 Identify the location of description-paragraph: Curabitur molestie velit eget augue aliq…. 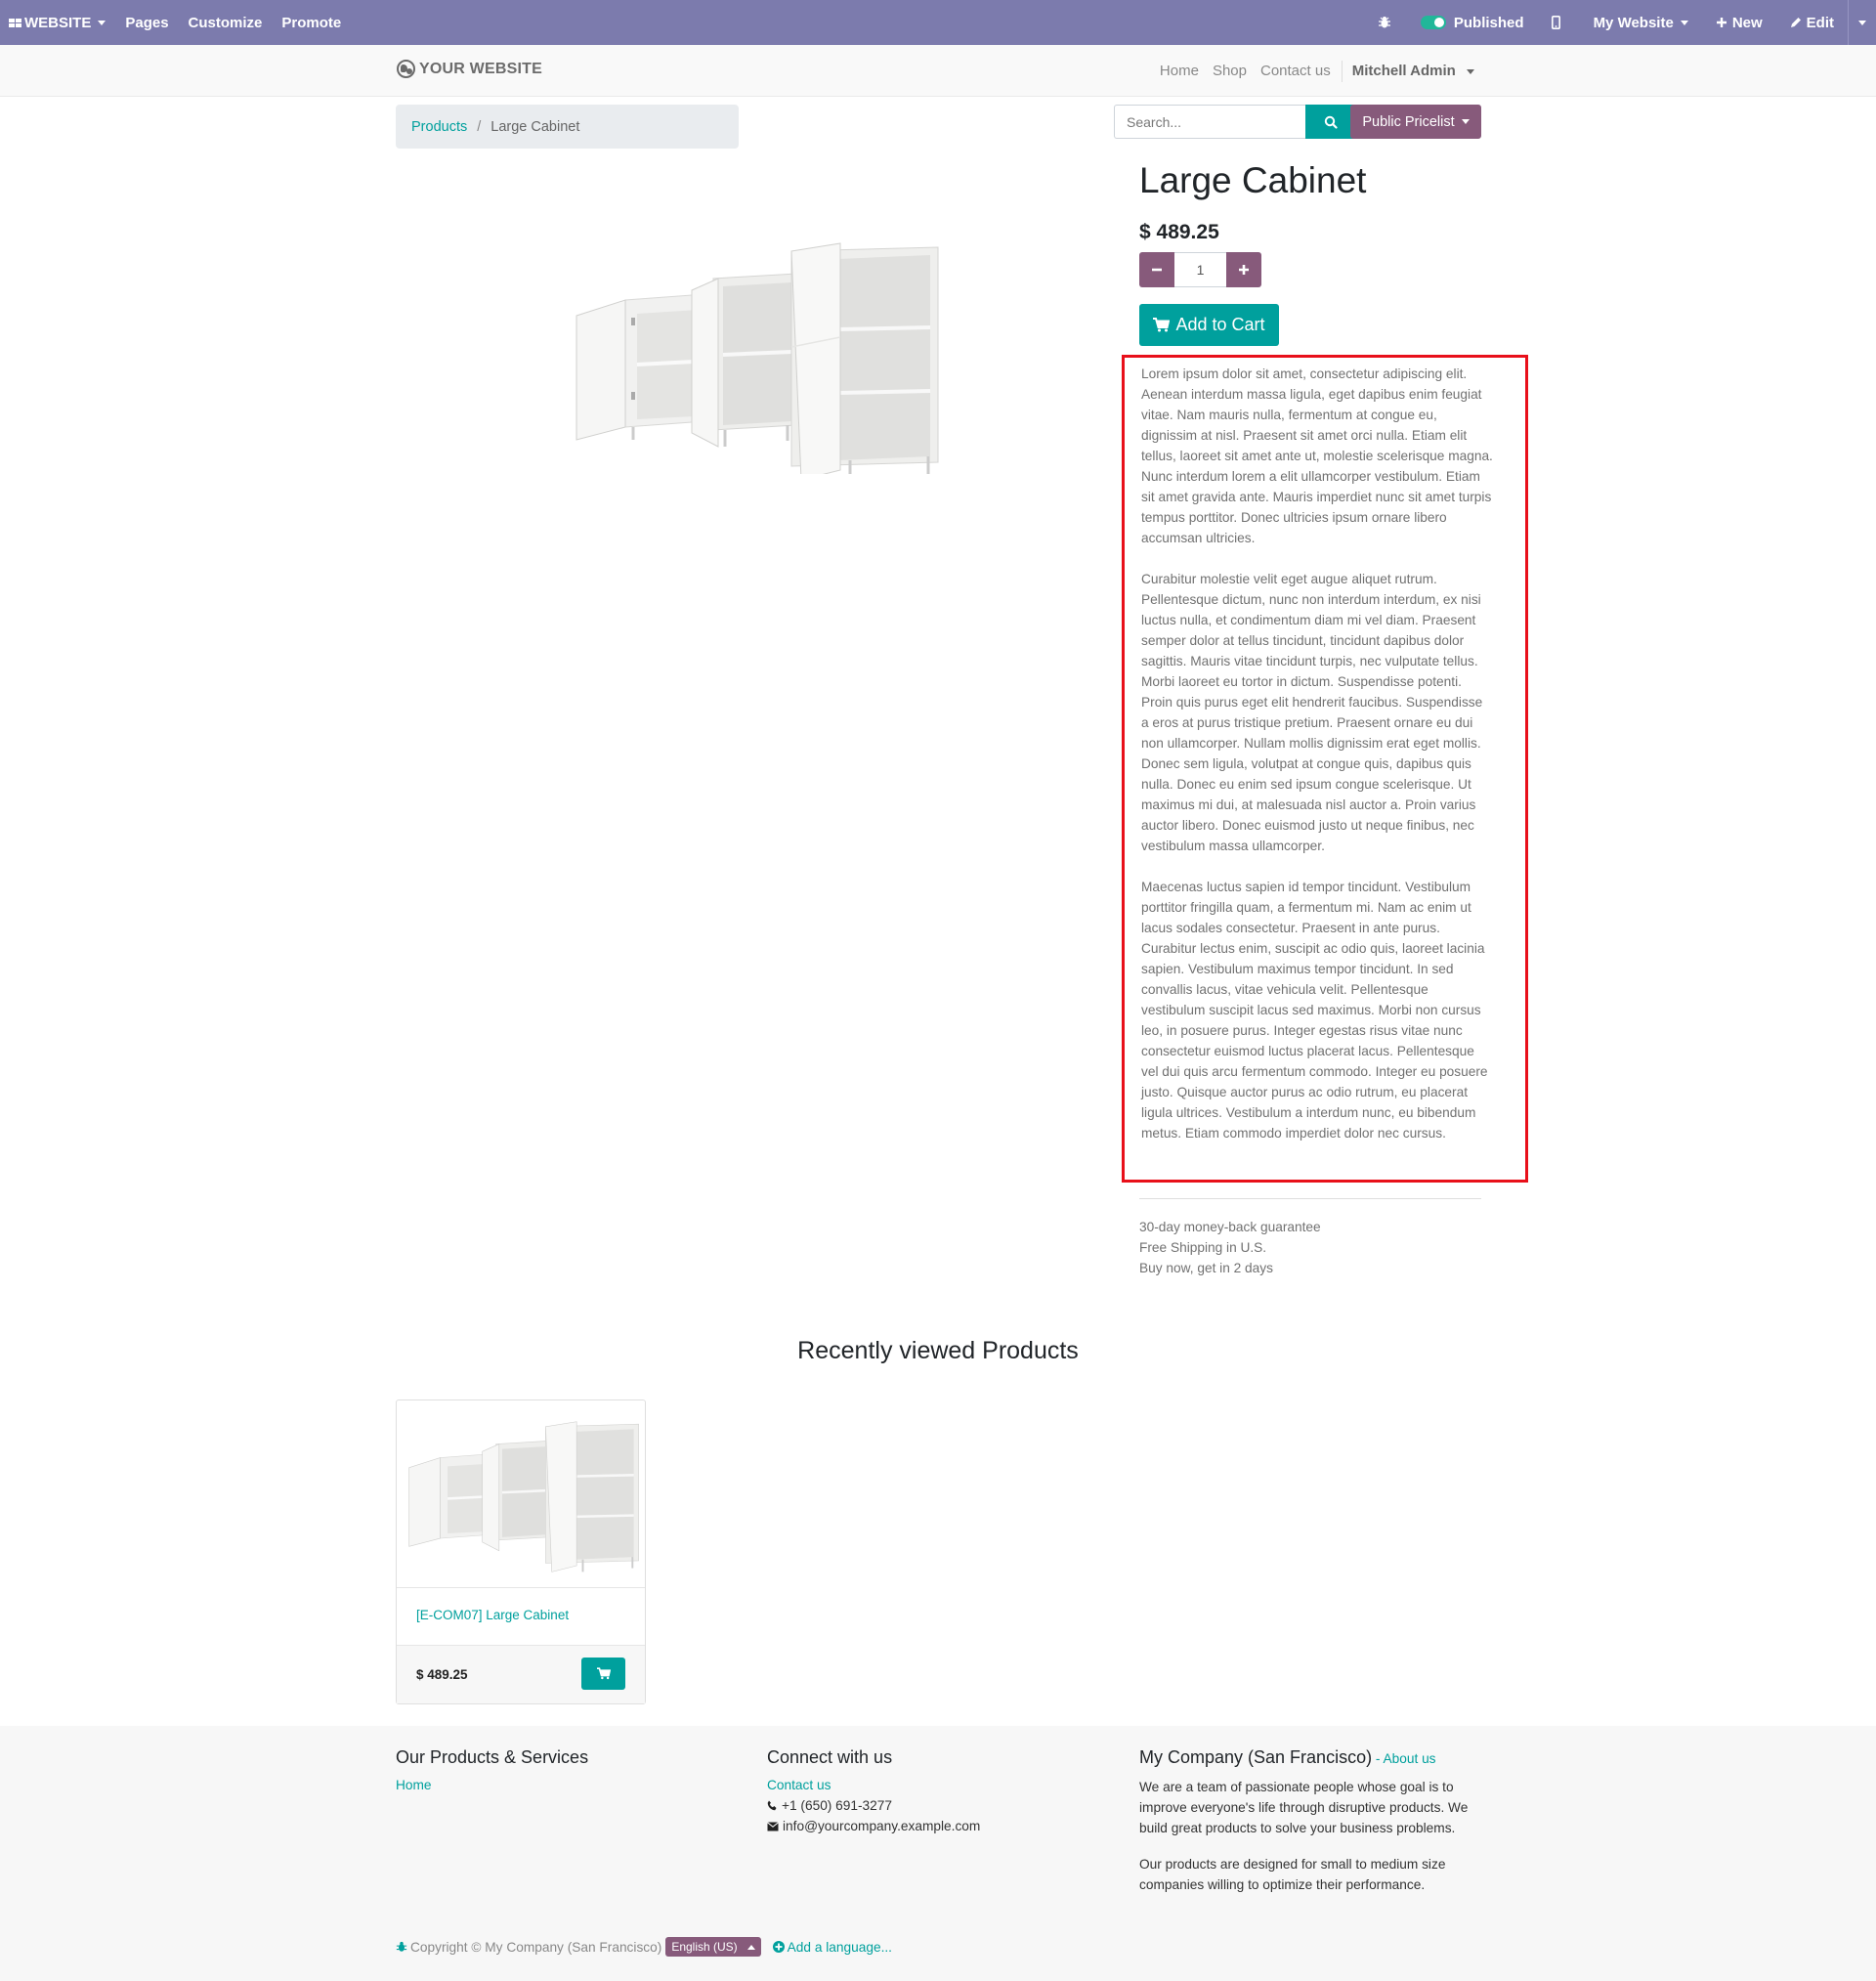
(1312, 712).